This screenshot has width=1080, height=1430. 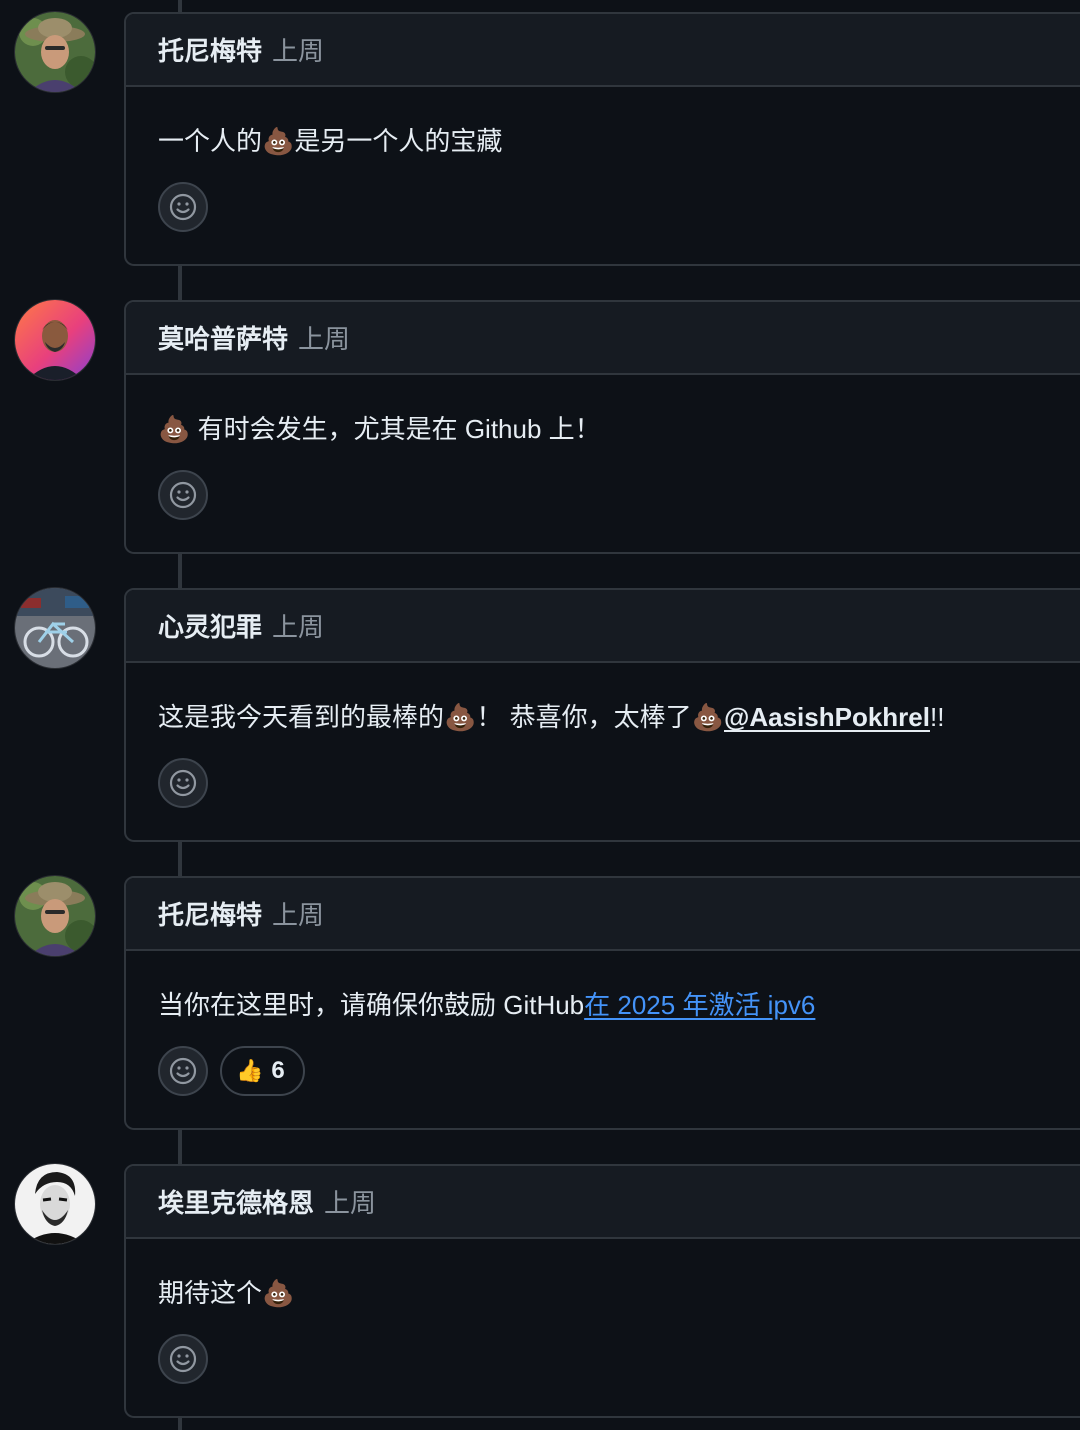 I want to click on reaction-count: 6, so click(x=278, y=1070).